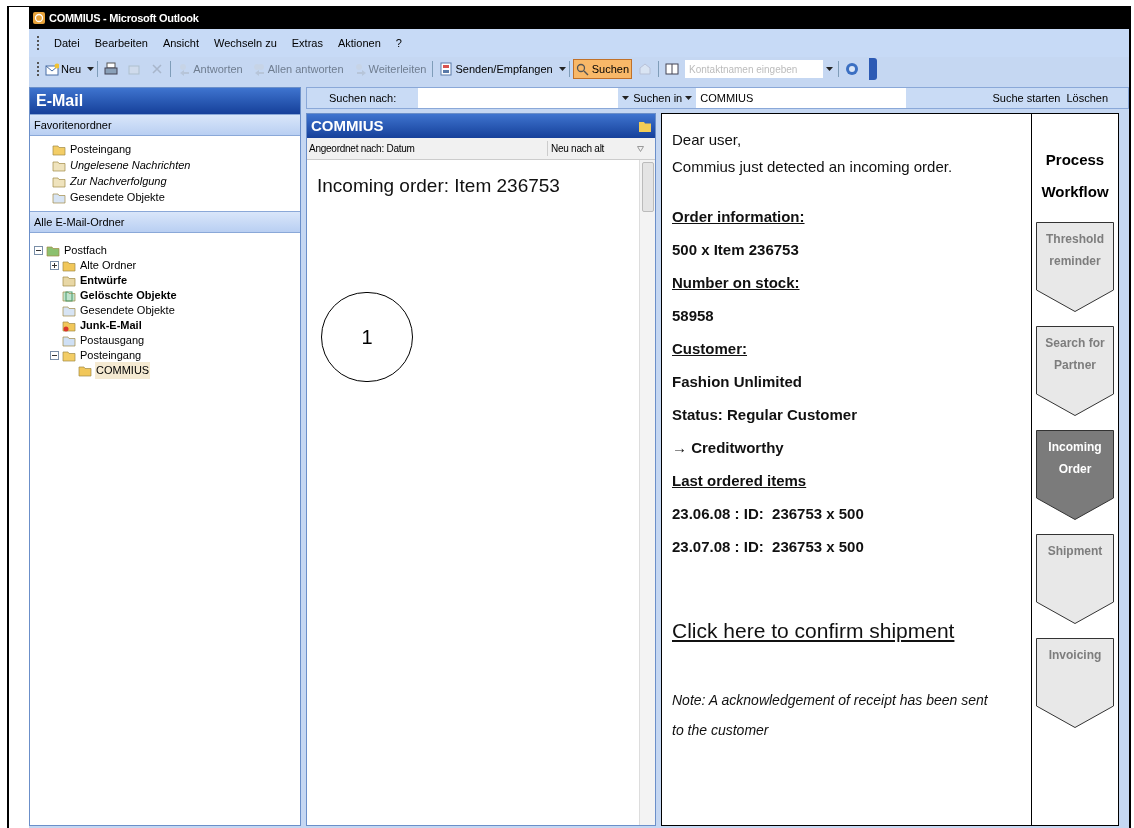 The height and width of the screenshot is (828, 1134). I want to click on outlook-logo-icon, so click(39, 18).